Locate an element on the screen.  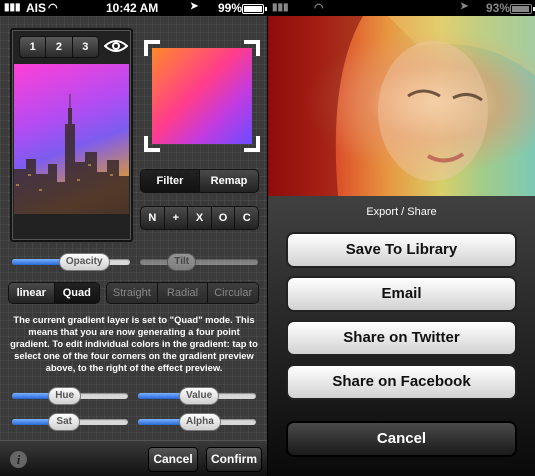
layer-tabs: 1 2 3 is located at coordinates (59, 47).